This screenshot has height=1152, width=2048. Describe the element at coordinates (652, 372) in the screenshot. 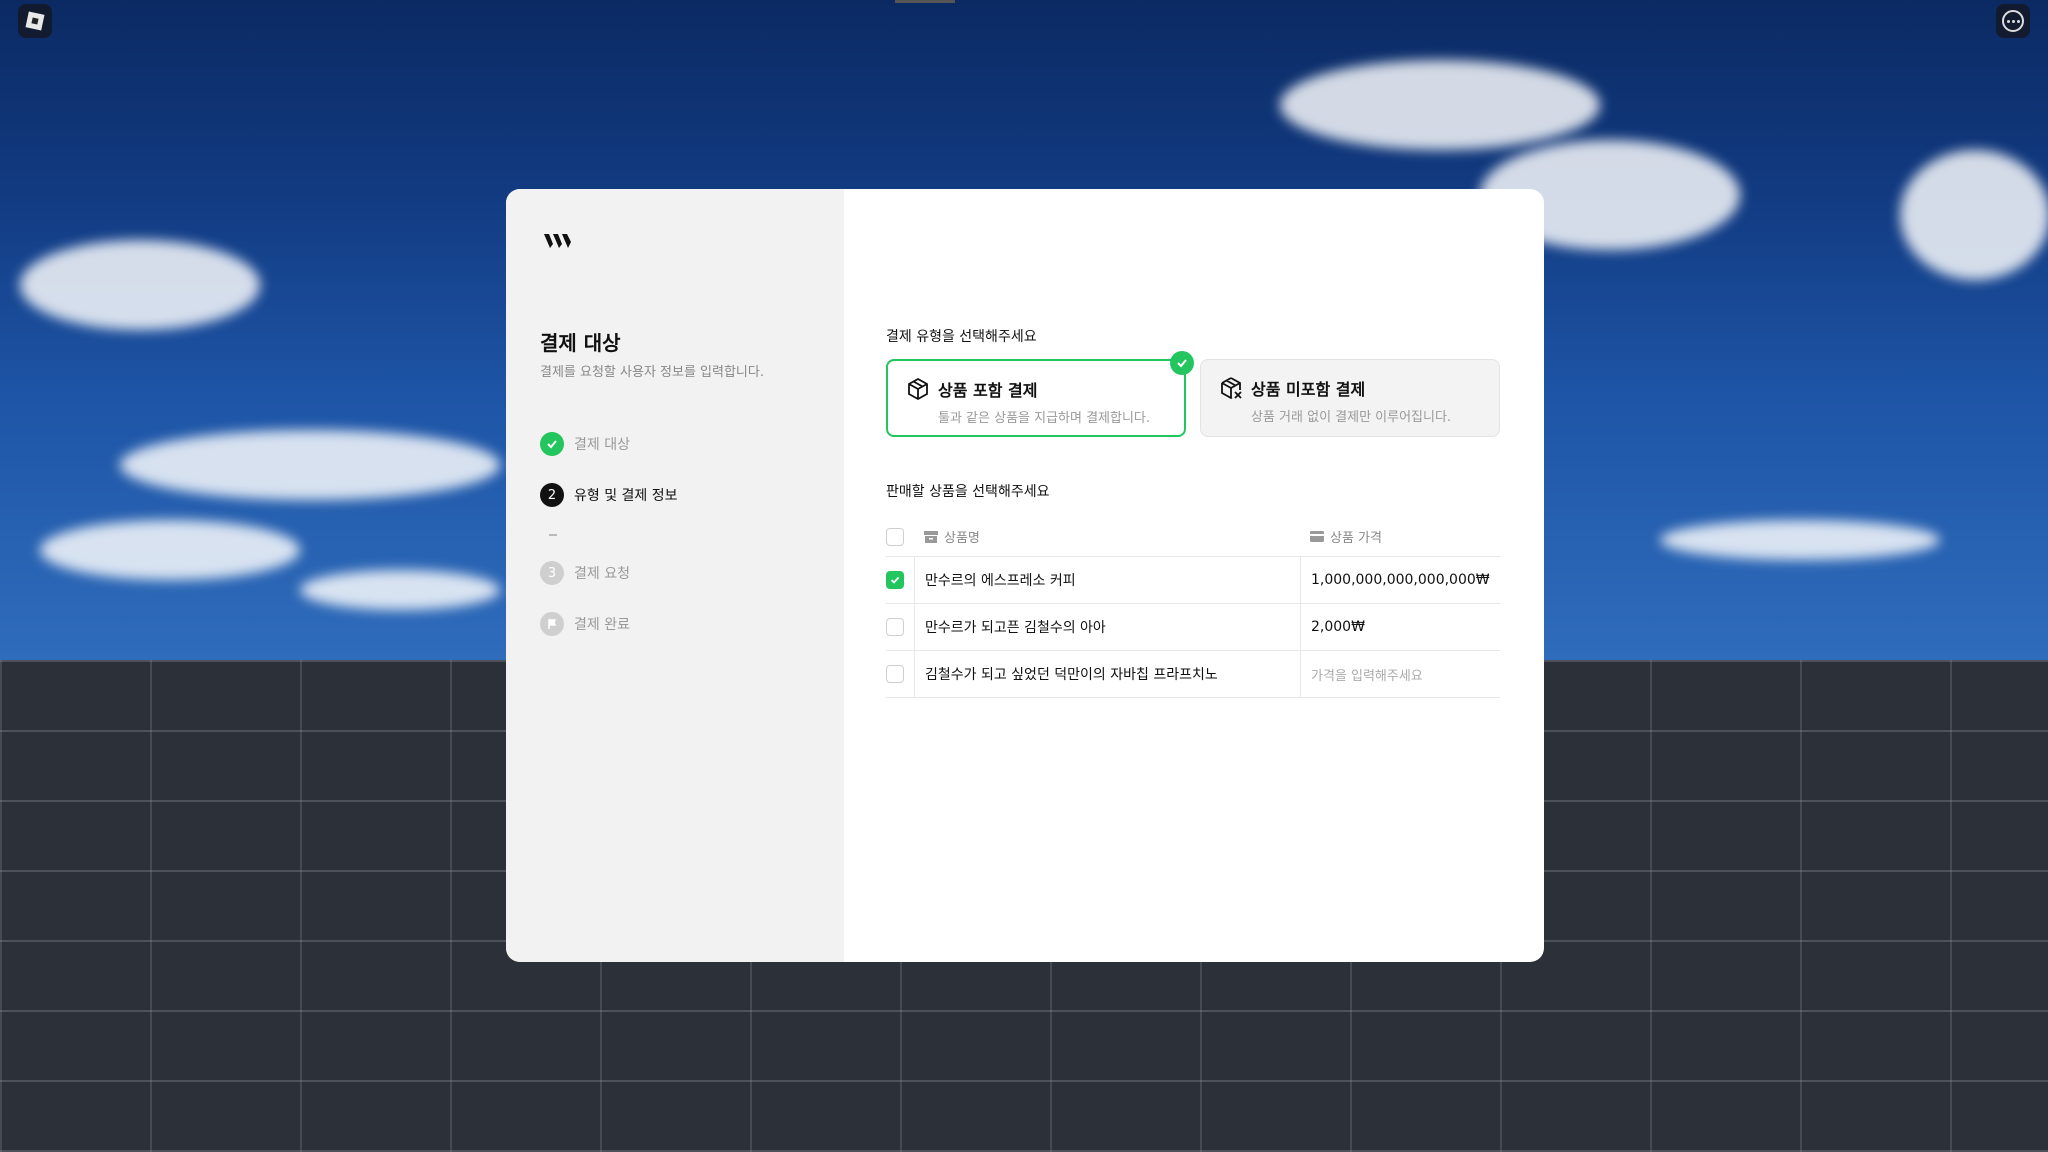

I see `panel-description: 결제를 요청할 사용자 정보를 입력합니다.` at that location.